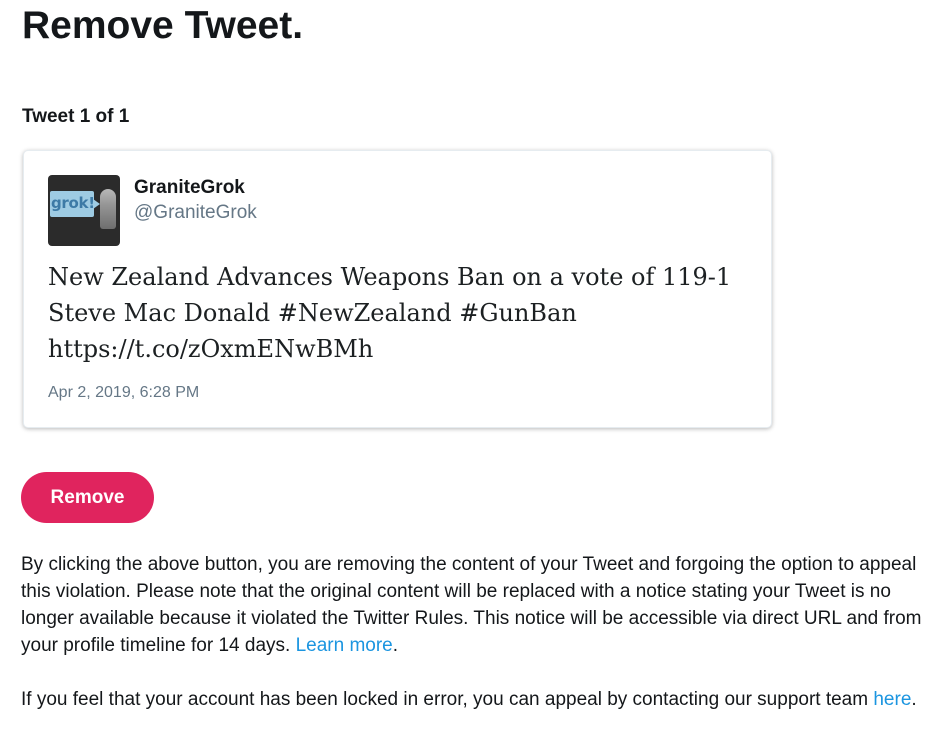 Image resolution: width=943 pixels, height=753 pixels. What do you see at coordinates (914, 699) in the screenshot?
I see `appeal-end-punct: .` at bounding box center [914, 699].